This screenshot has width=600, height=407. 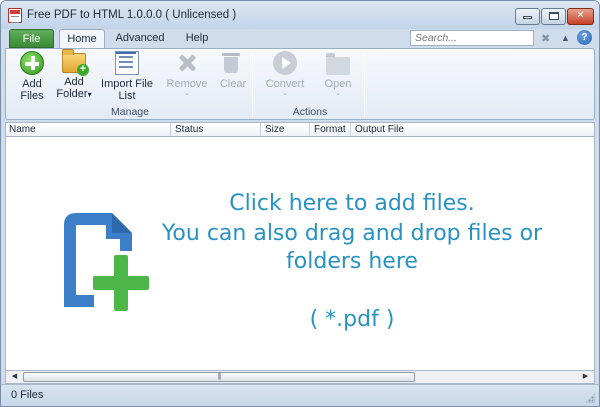 I want to click on status-bar: 0 Files, so click(x=300, y=395).